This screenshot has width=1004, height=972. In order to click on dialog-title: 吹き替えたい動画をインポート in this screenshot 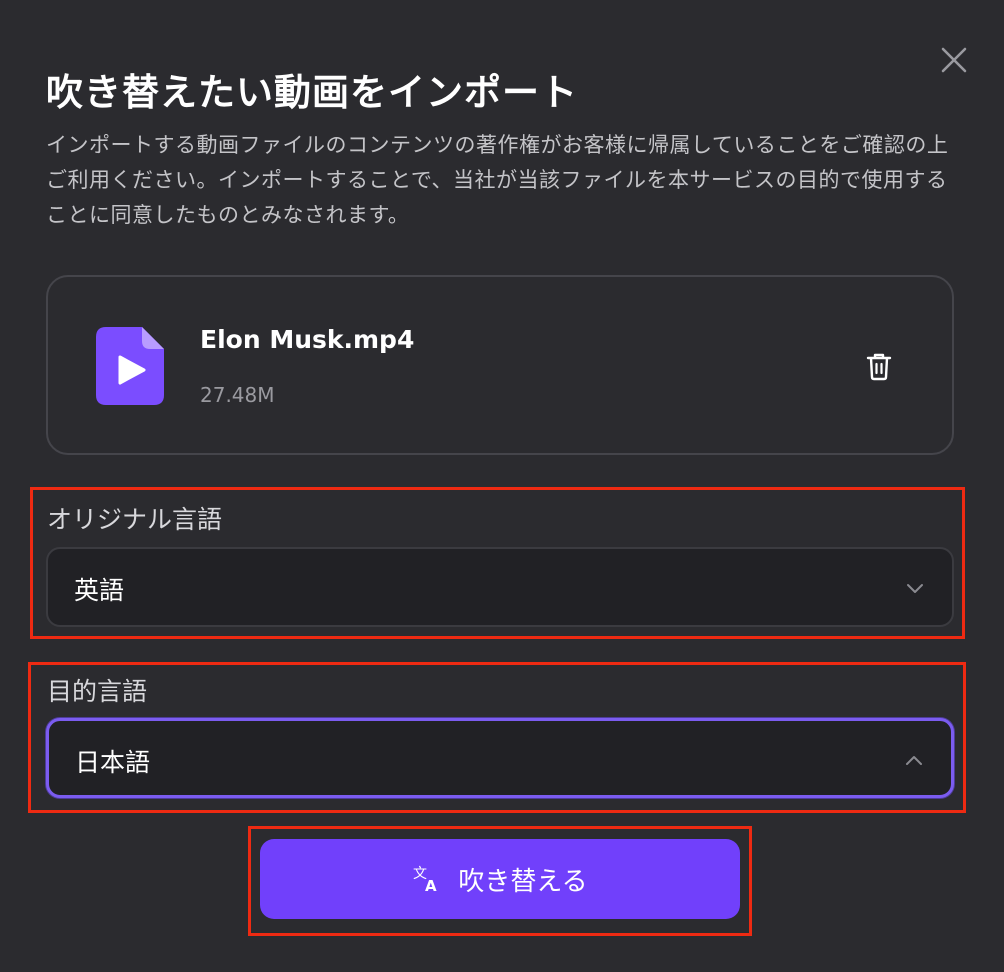, I will do `click(312, 92)`.